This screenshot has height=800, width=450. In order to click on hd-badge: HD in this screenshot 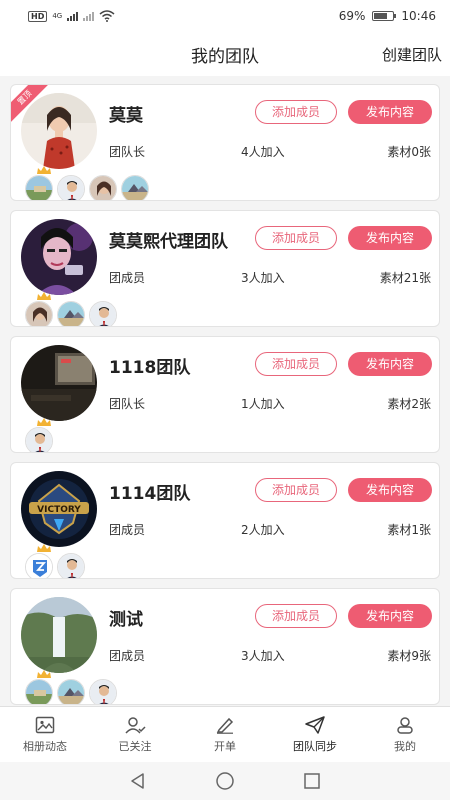, I will do `click(38, 16)`.